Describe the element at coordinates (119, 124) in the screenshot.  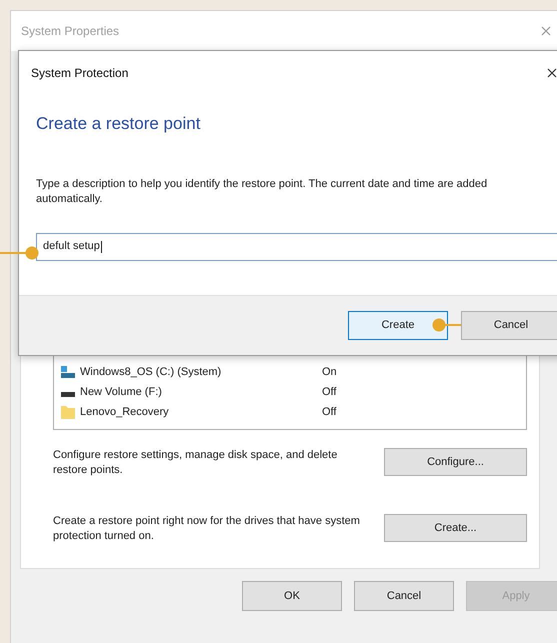
I see `dialog-heading: Create a restore point` at that location.